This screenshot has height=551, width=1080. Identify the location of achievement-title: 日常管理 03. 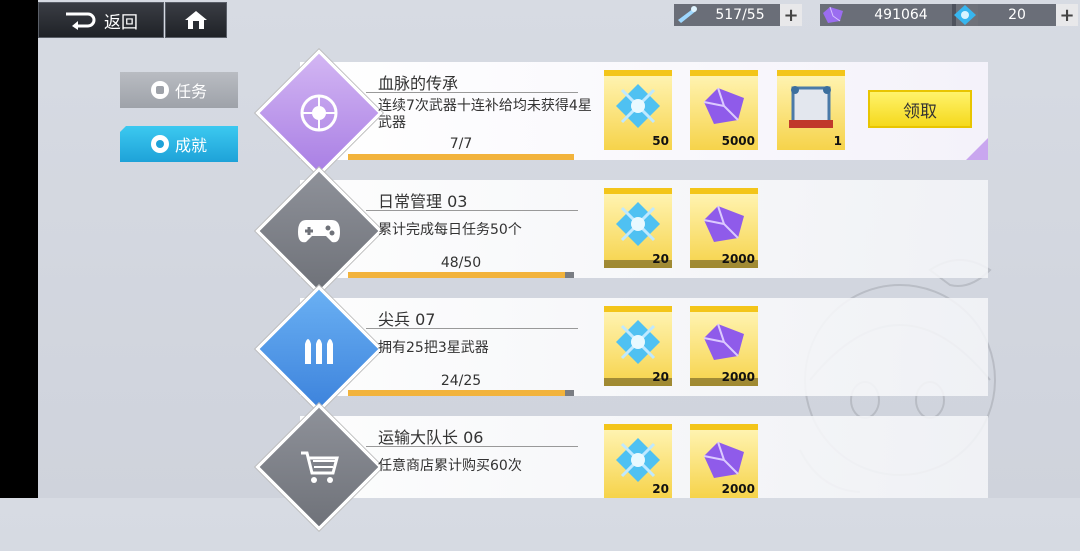
(423, 201).